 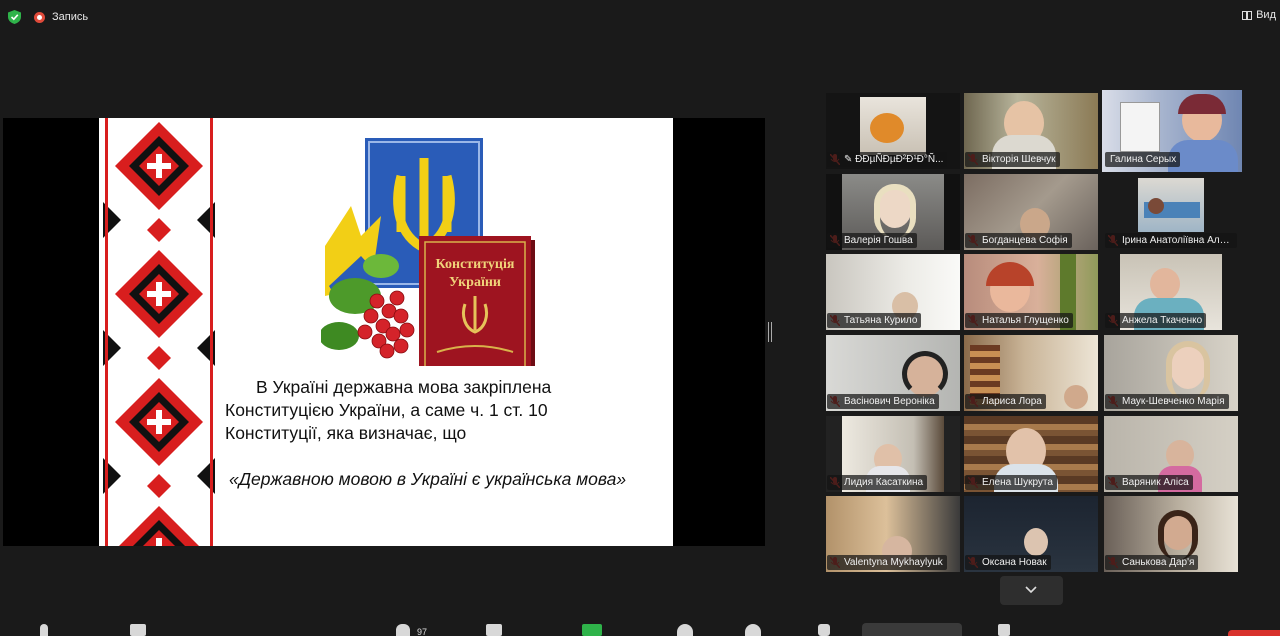 What do you see at coordinates (1156, 320) in the screenshot?
I see `participant-name: Анжела Ткаченко` at bounding box center [1156, 320].